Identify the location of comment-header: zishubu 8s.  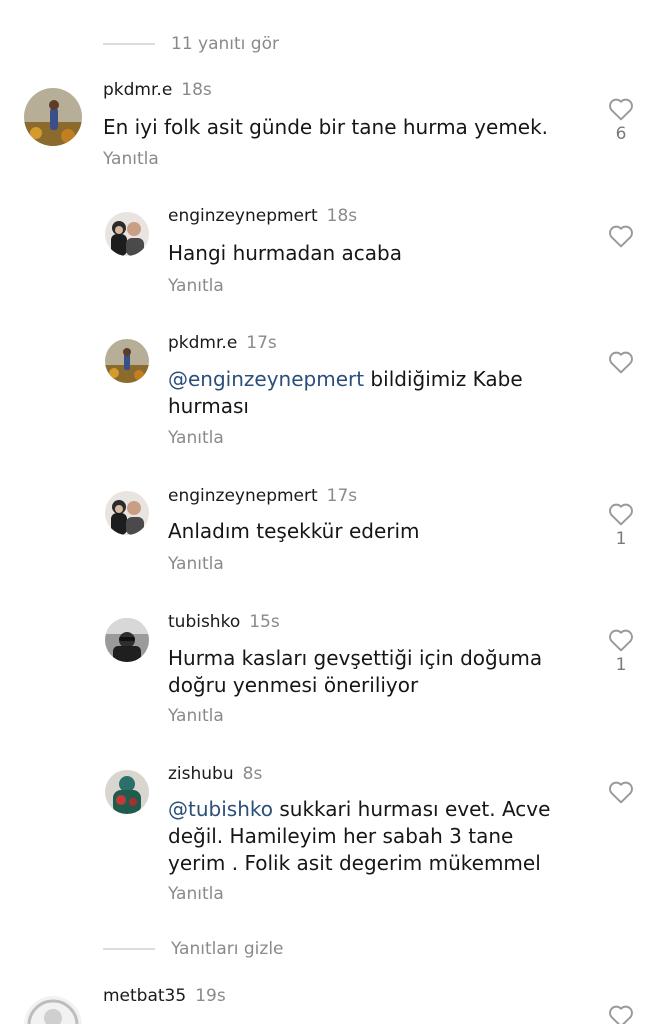
(215, 774).